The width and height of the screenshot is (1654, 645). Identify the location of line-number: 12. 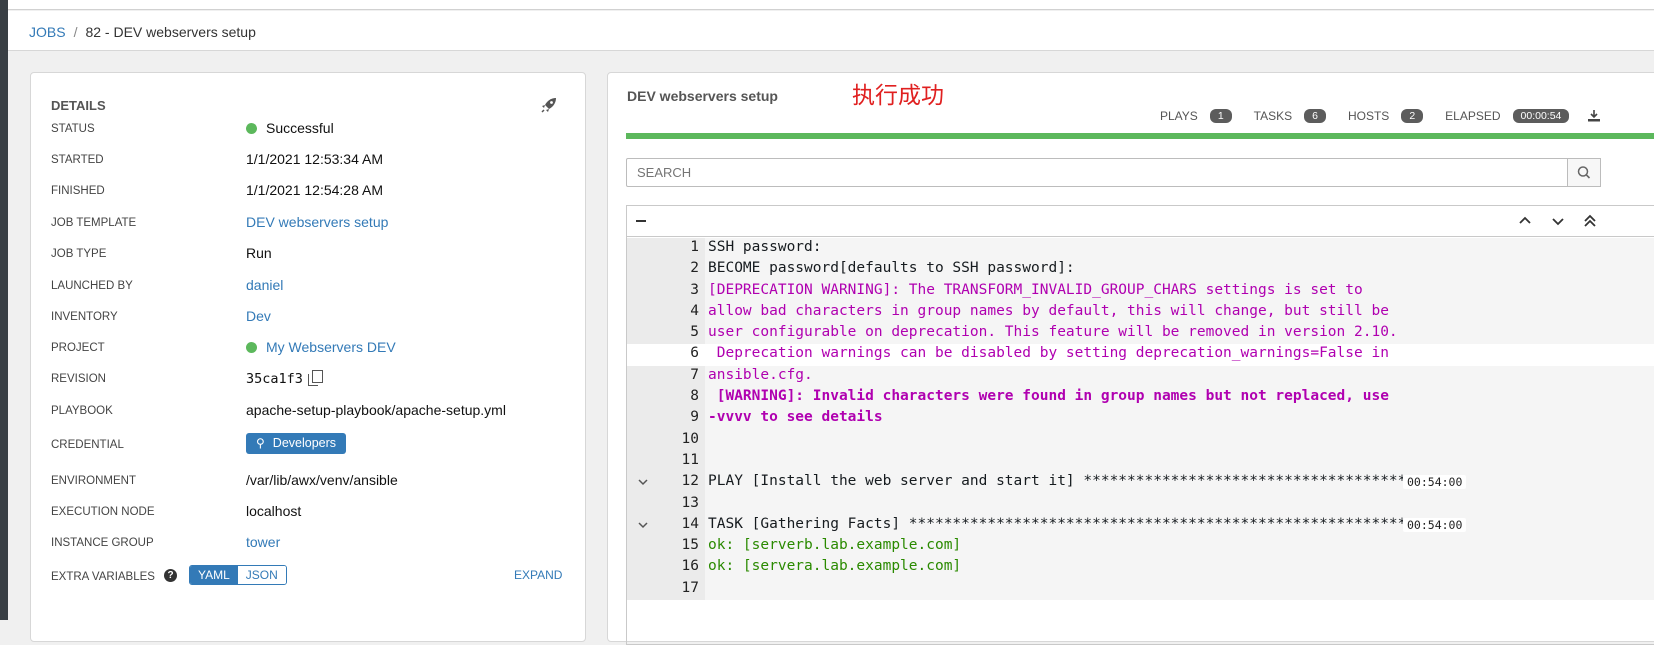
(690, 481).